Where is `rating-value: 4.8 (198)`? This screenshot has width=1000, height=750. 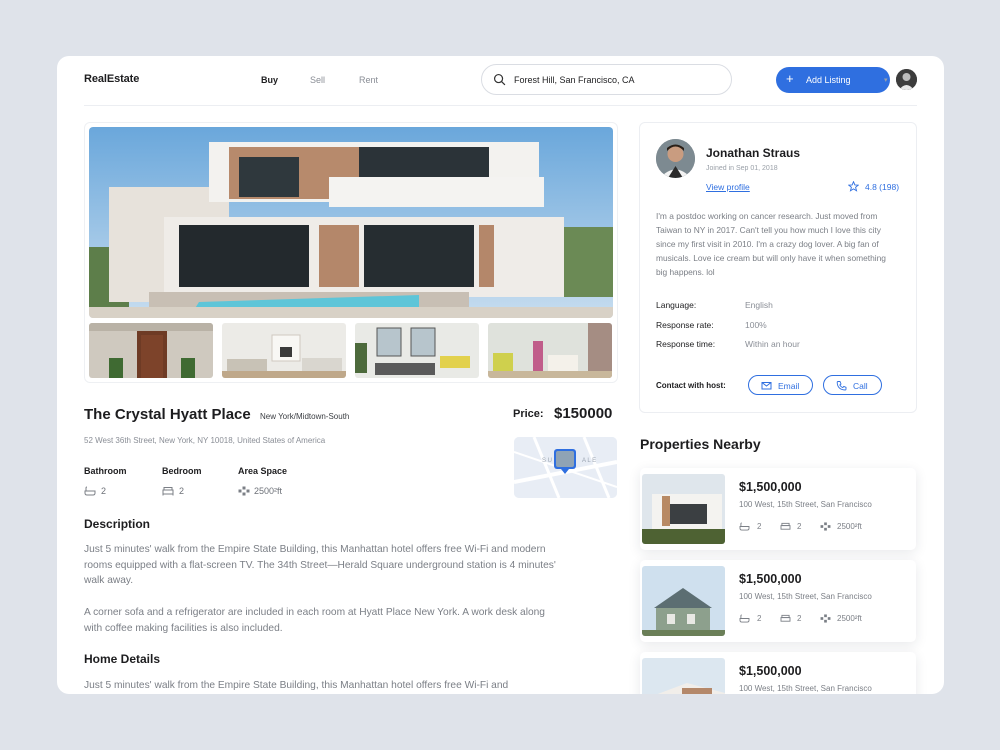
rating-value: 4.8 (198) is located at coordinates (882, 187).